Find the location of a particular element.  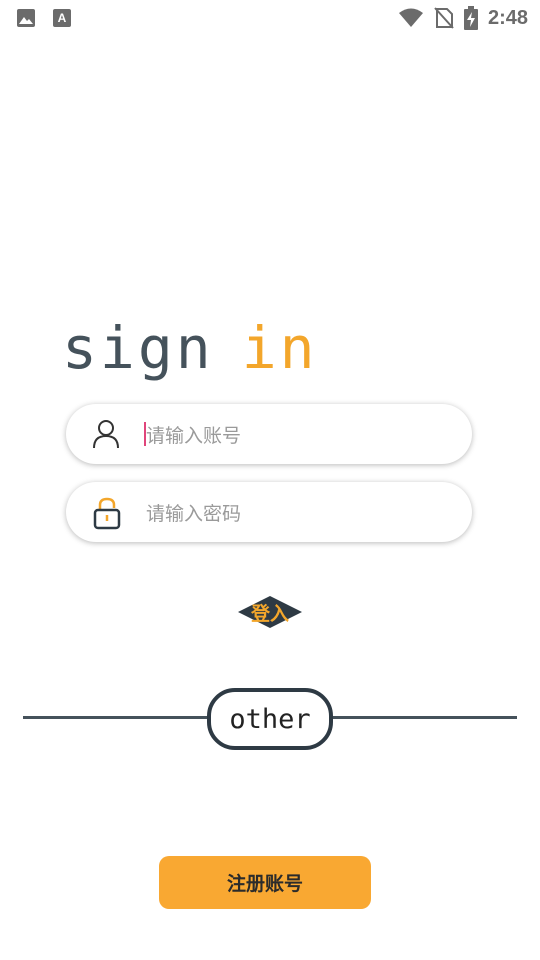

user-icon is located at coordinates (106, 434).